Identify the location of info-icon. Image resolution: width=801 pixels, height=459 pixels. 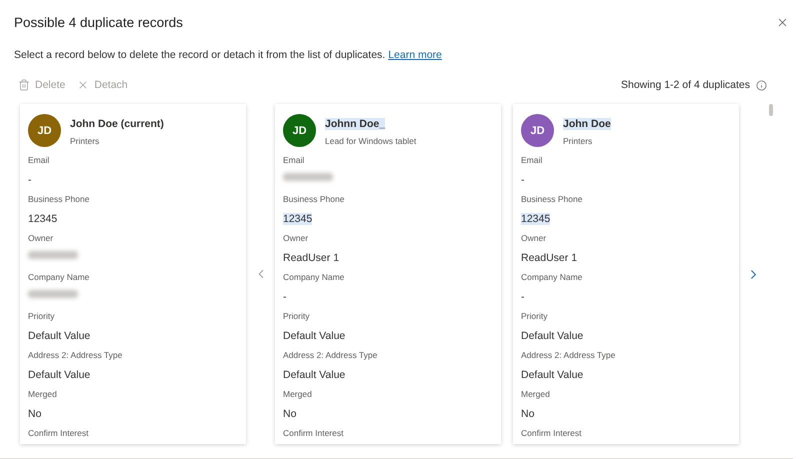
(761, 85).